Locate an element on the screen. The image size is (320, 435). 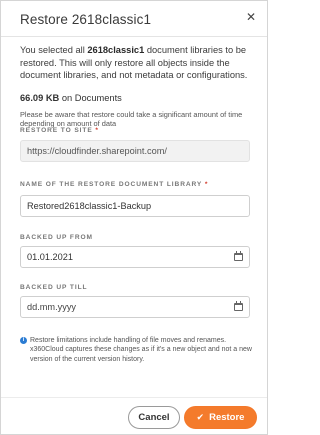
dialog-title: Restore 2618classic1 is located at coordinates (86, 19).